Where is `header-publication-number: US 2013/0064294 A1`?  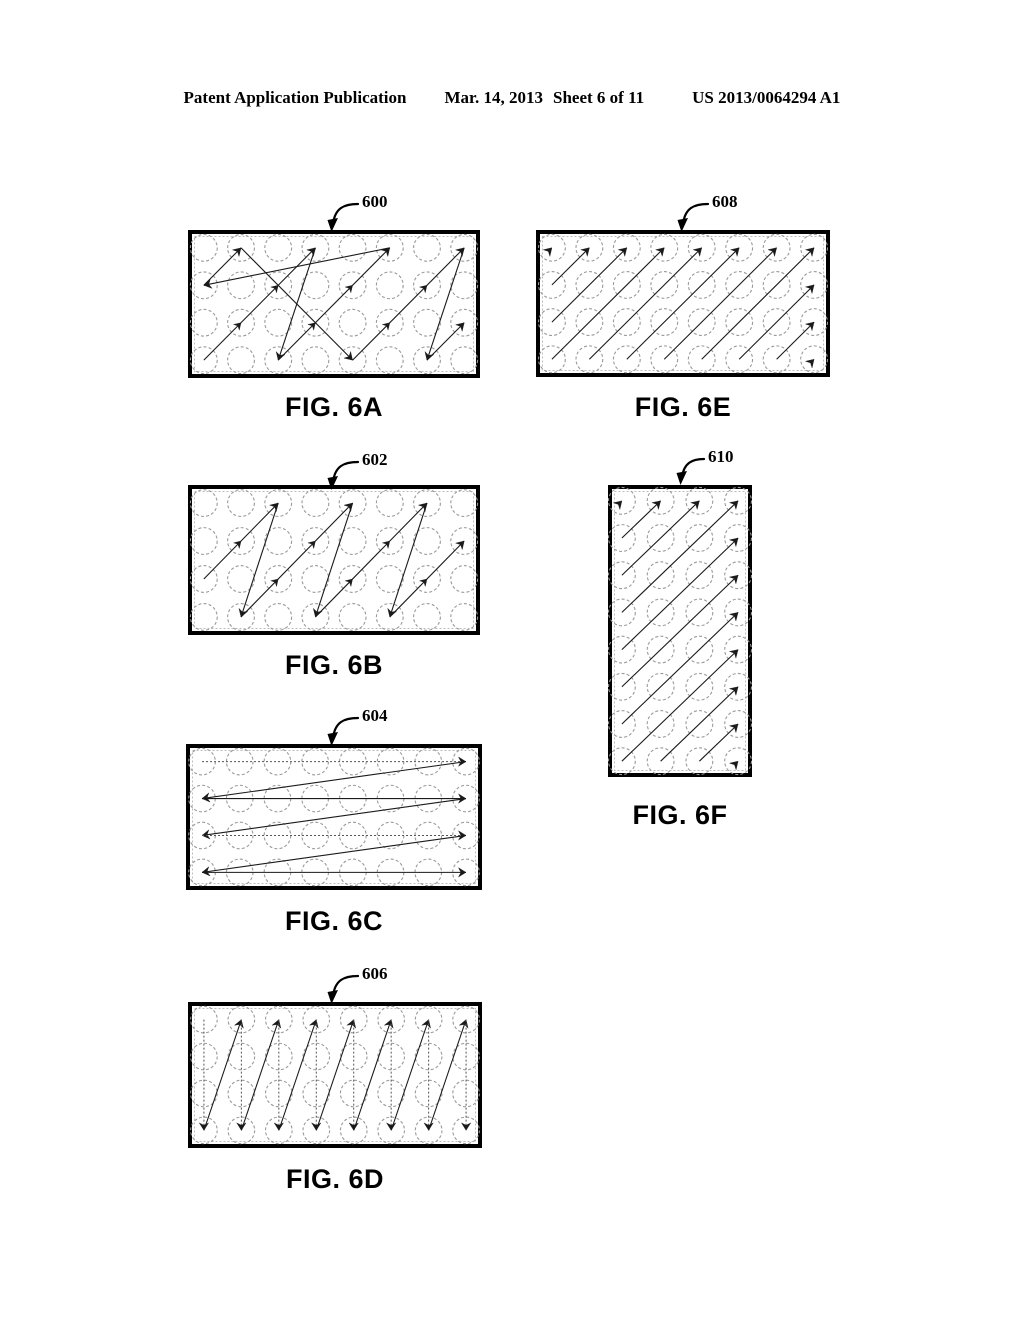 header-publication-number: US 2013/0064294 A1 is located at coordinates (766, 97).